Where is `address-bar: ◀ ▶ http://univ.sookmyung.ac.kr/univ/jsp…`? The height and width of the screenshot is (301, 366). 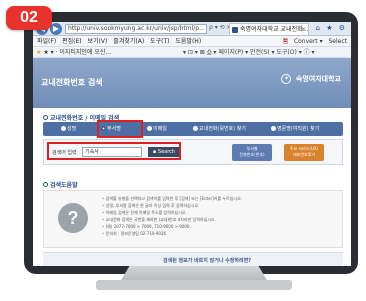 address-bar: ◀ ▶ http://univ.sookmyung.ac.kr/univ/jsp… is located at coordinates (192, 29).